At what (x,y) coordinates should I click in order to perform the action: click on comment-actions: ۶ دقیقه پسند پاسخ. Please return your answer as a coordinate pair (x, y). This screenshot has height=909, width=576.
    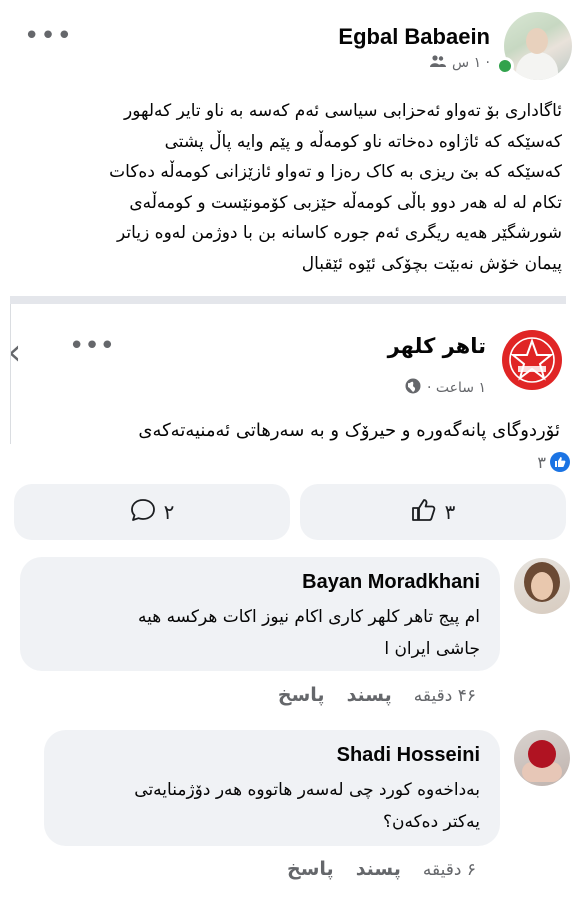
    Looking at the image, I should click on (381, 869).